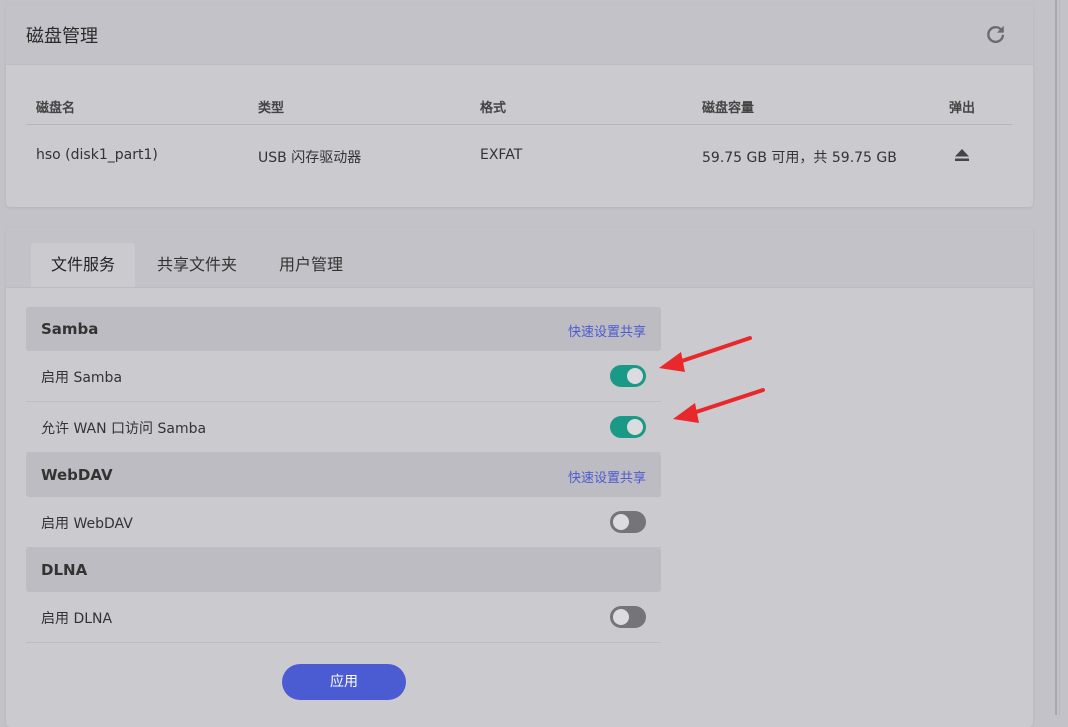  What do you see at coordinates (77, 475) in the screenshot?
I see `webdav-section-title: WebDAV` at bounding box center [77, 475].